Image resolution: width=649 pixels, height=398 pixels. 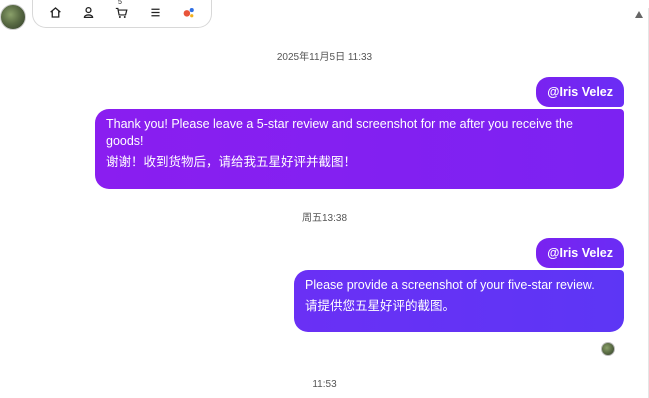 I want to click on cart-count-badge: 5, so click(x=119, y=3).